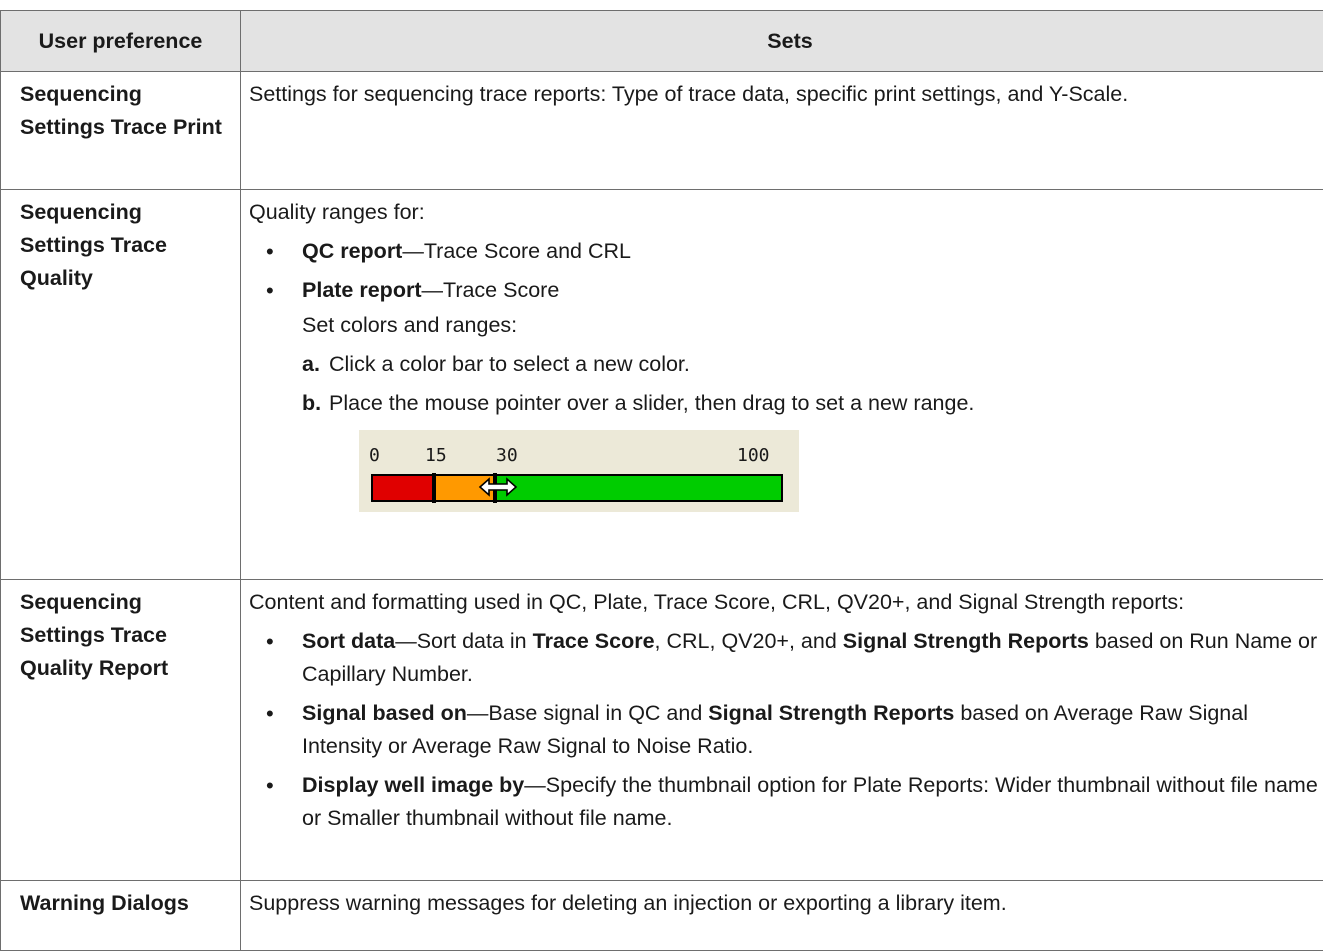  What do you see at coordinates (374, 455) in the screenshot?
I see `slider-tick-label: 0` at bounding box center [374, 455].